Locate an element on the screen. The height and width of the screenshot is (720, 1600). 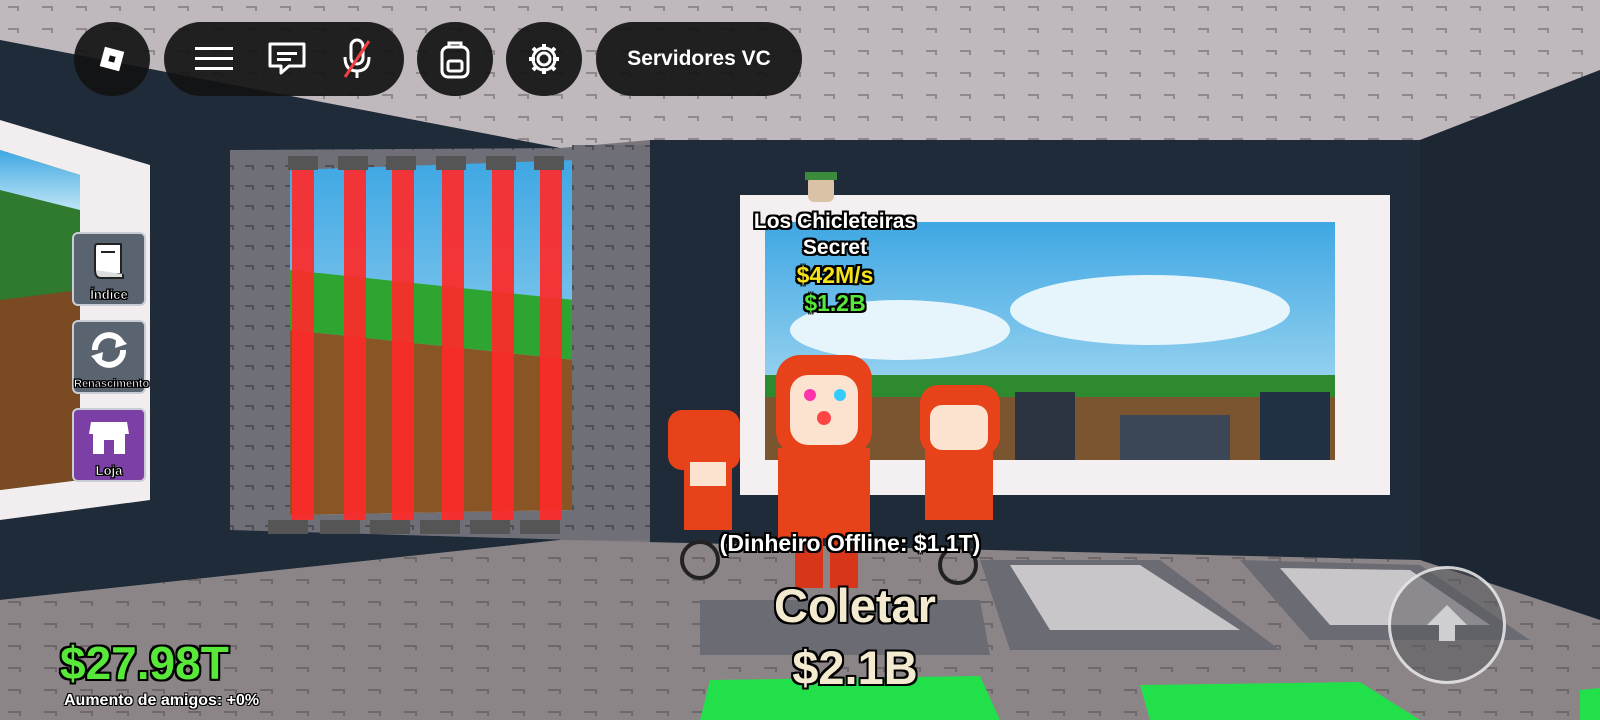
friends-boost: Aumento de amigos: +0% is located at coordinates (162, 700).